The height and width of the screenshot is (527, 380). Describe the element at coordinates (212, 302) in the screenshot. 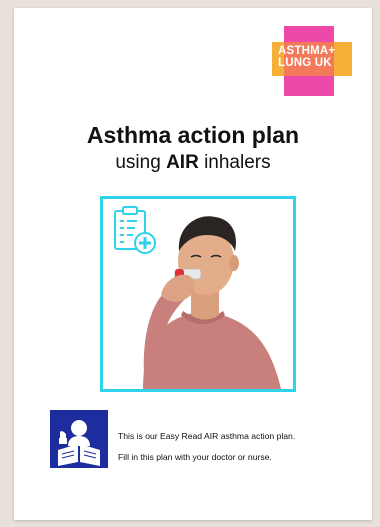

I see `man-using-inhaler` at that location.